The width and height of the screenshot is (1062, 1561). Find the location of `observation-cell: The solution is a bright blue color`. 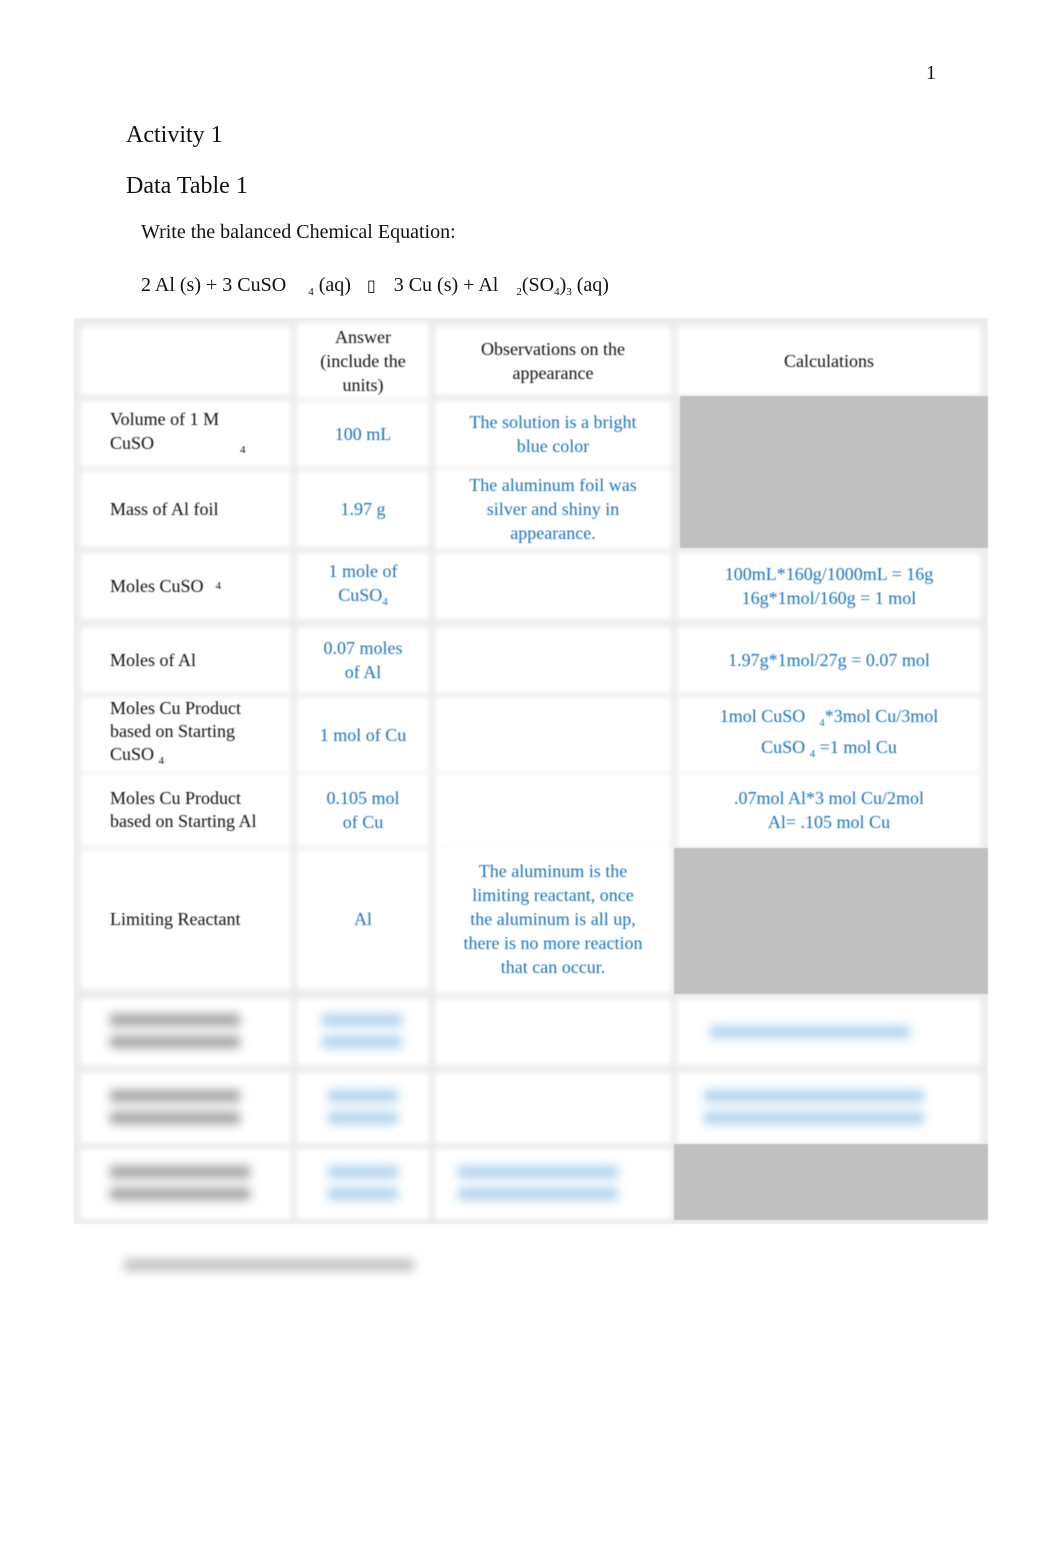

observation-cell: The solution is a bright blue color is located at coordinates (553, 434).